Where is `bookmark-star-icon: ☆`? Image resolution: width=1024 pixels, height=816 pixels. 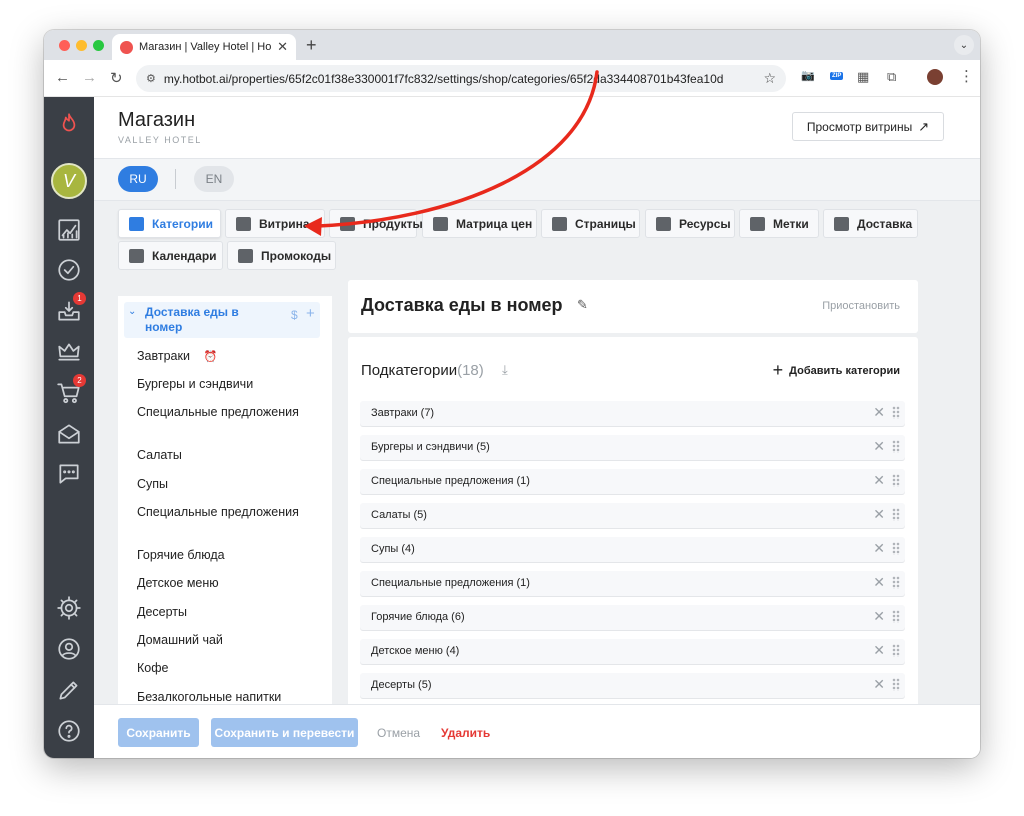 bookmark-star-icon: ☆ is located at coordinates (769, 78).